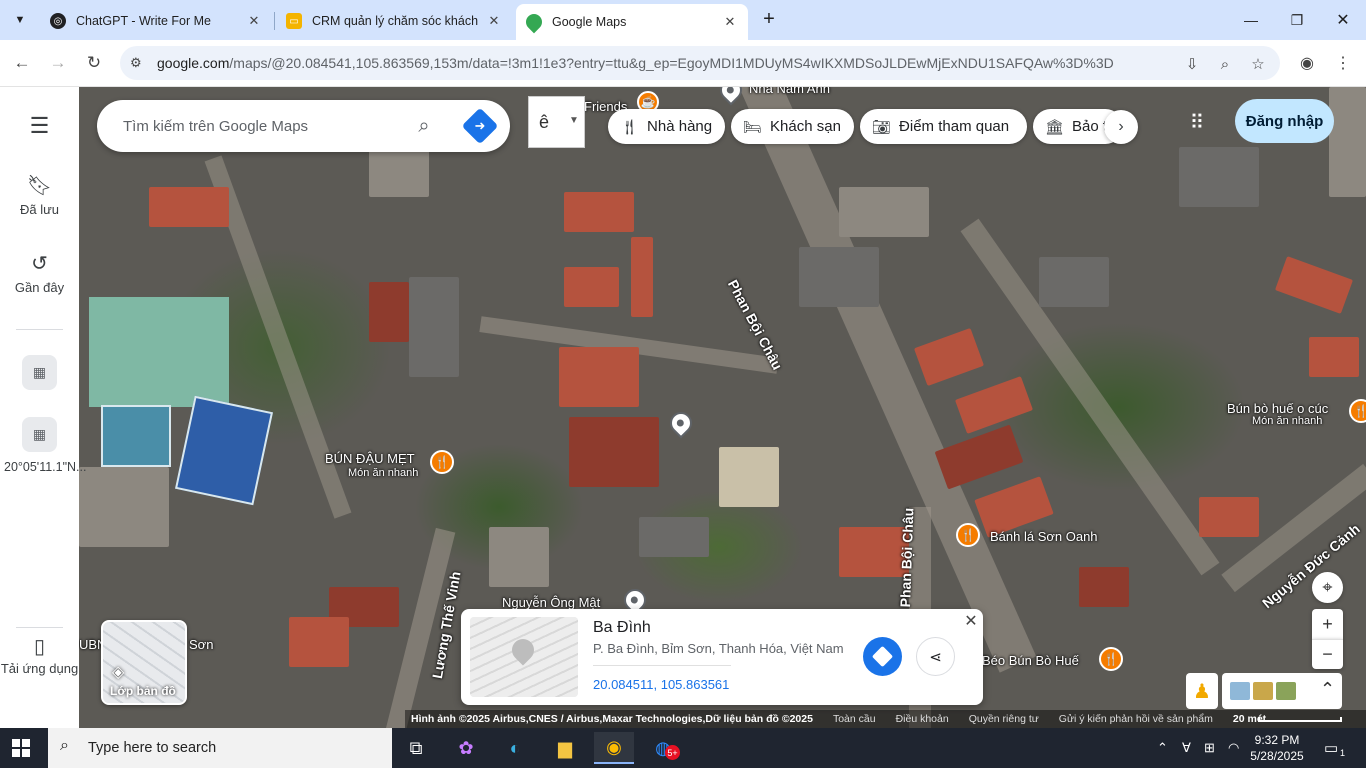 This screenshot has height=768, width=1366. Describe the element at coordinates (94, 63) in the screenshot. I see `reload-icon: ↻` at that location.